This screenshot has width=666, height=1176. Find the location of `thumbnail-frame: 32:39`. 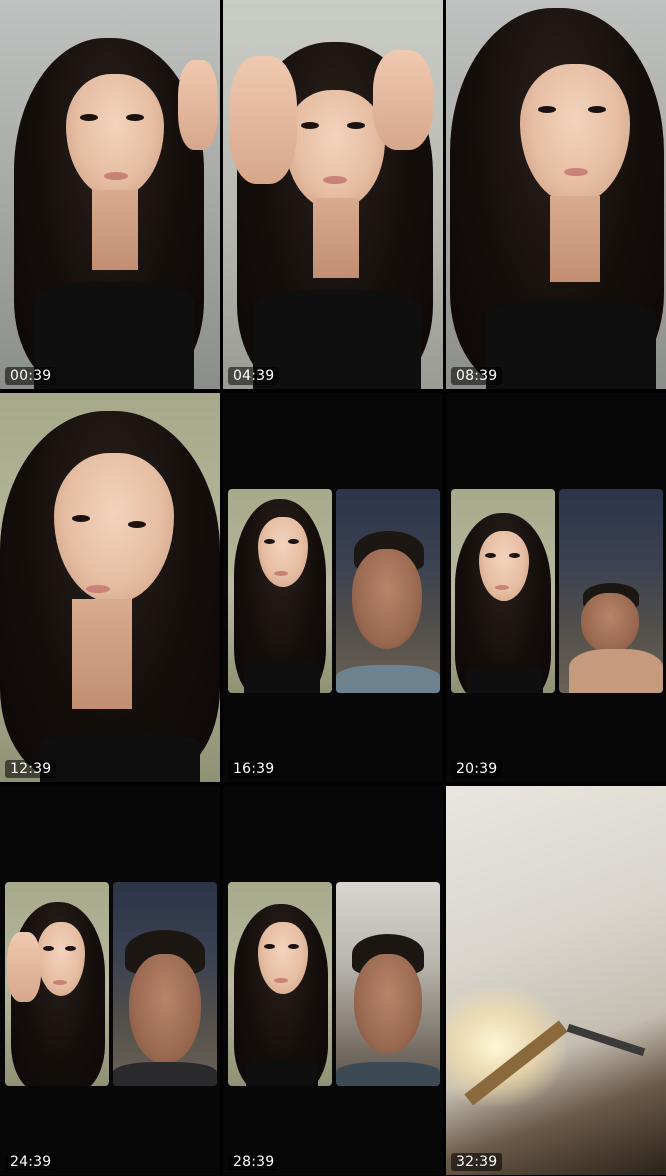

thumbnail-frame: 32:39 is located at coordinates (556, 980).